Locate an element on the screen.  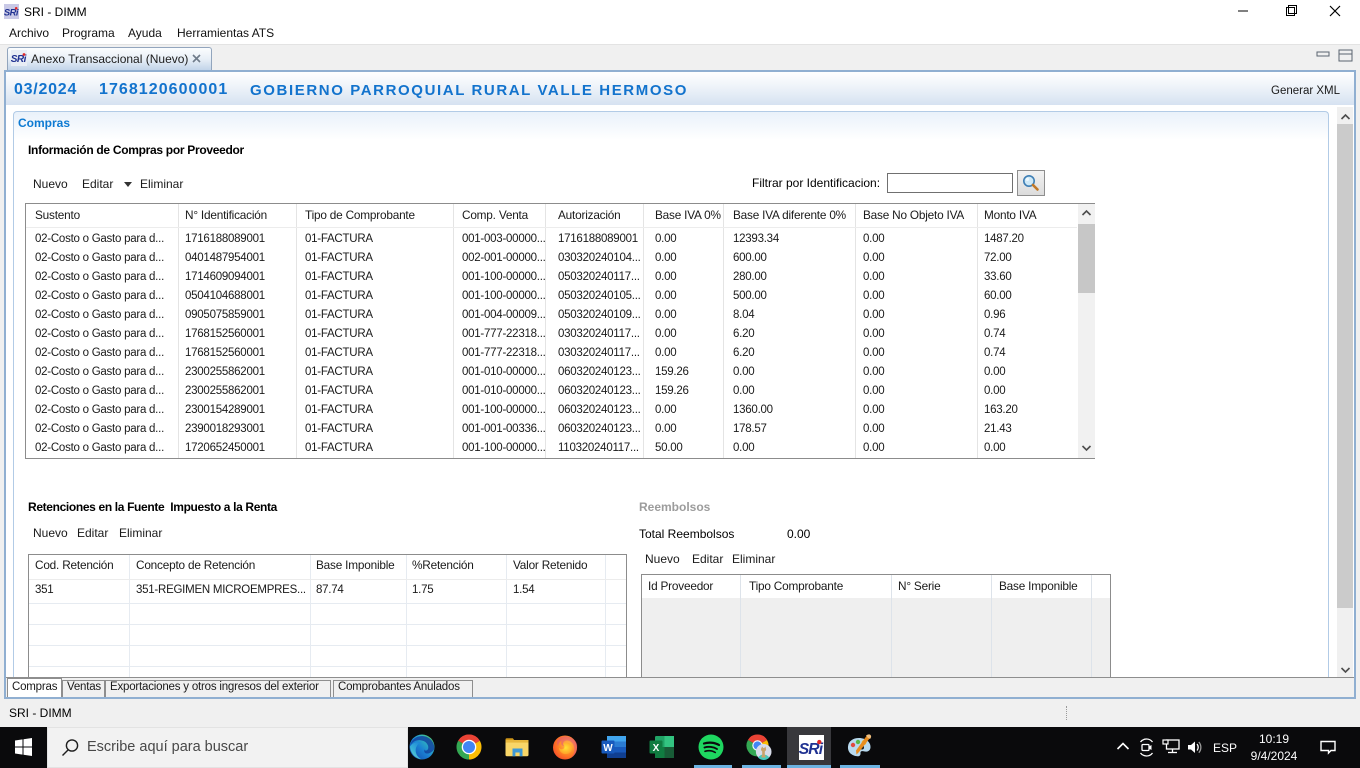
svg-text: W is located at coordinates (608, 748).